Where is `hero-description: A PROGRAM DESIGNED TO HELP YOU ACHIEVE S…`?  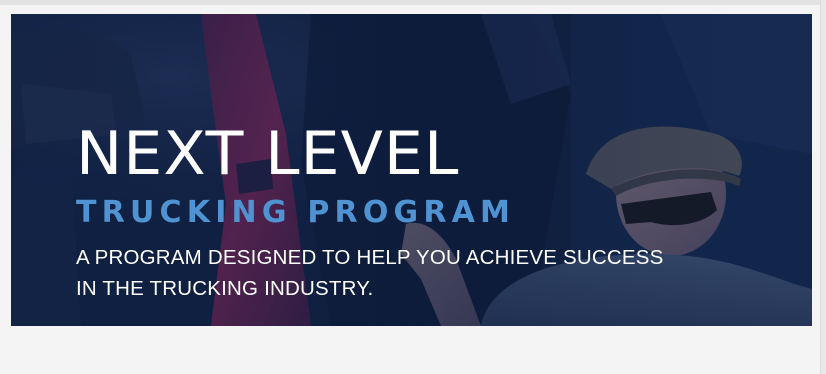 hero-description: A PROGRAM DESIGNED TO HELP YOU ACHIEVE S… is located at coordinates (370, 273).